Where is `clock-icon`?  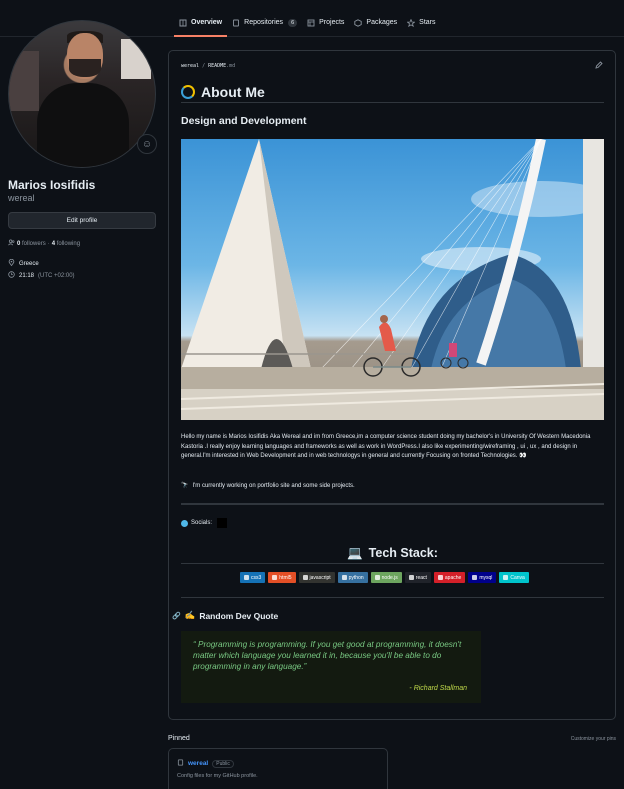 clock-icon is located at coordinates (11, 275).